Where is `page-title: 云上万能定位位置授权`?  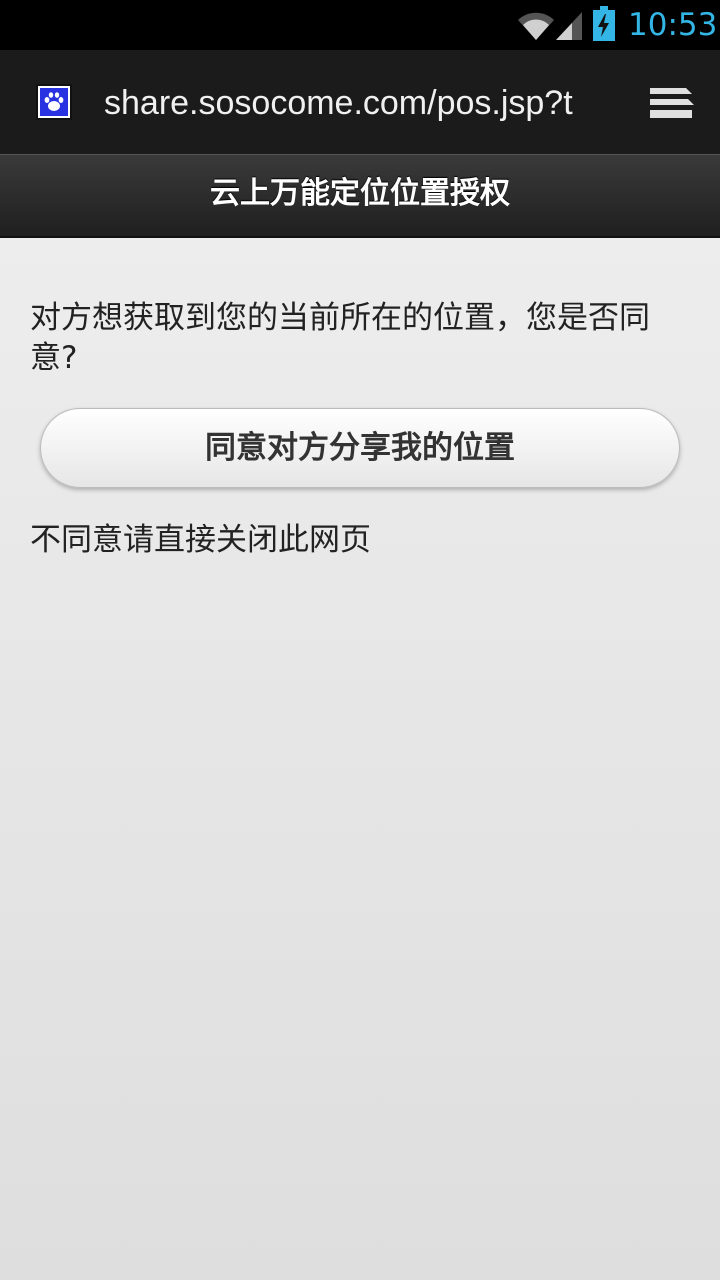 page-title: 云上万能定位位置授权 is located at coordinates (360, 193).